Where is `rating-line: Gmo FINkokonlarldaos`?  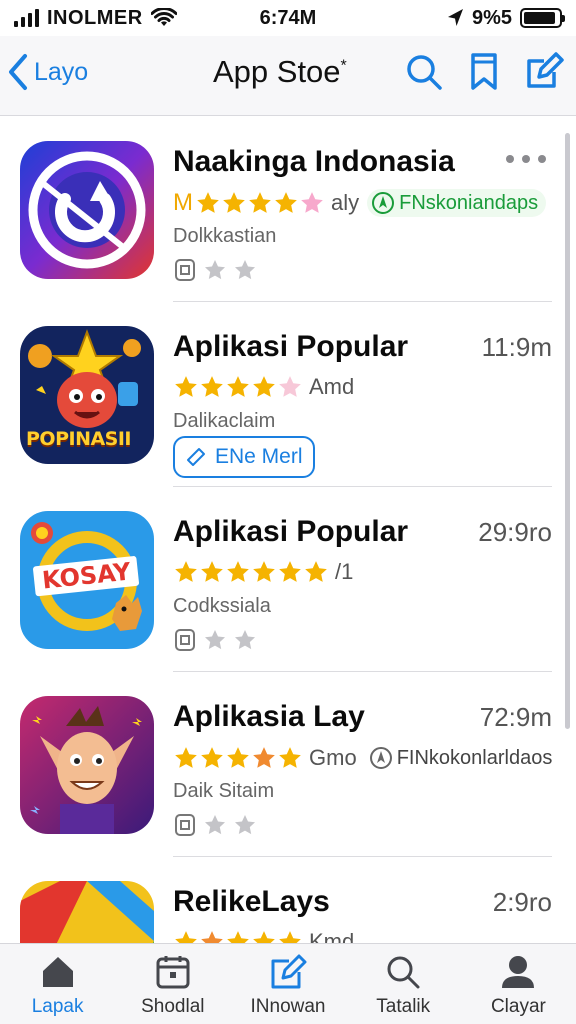 rating-line: Gmo FINkokonlarldaos is located at coordinates (366, 758).